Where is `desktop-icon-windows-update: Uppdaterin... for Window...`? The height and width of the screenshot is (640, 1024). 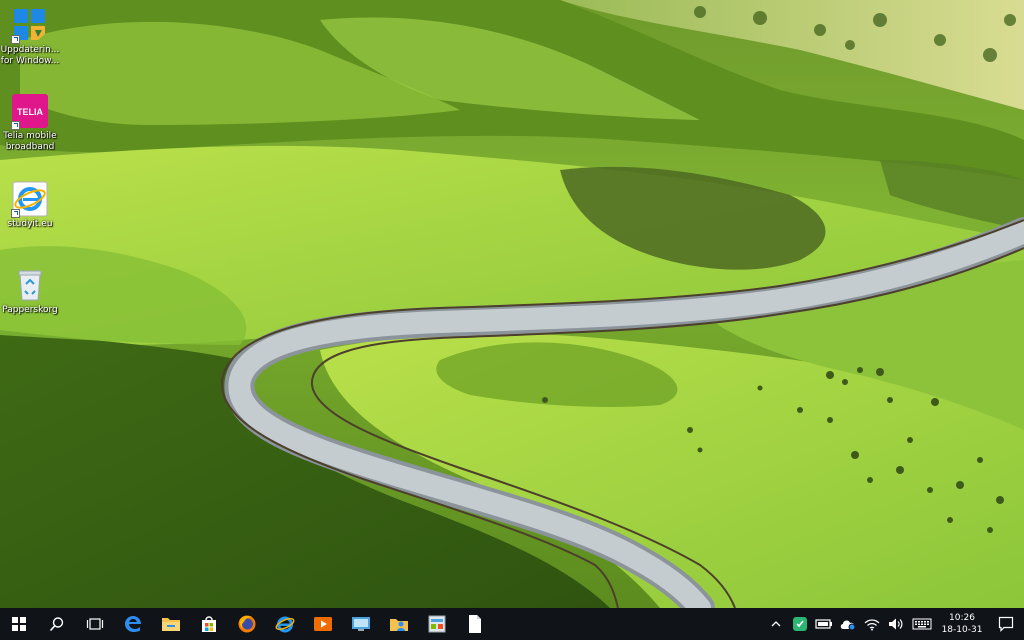
desktop-icon-windows-update: Uppdaterin... for Window... is located at coordinates (30, 36).